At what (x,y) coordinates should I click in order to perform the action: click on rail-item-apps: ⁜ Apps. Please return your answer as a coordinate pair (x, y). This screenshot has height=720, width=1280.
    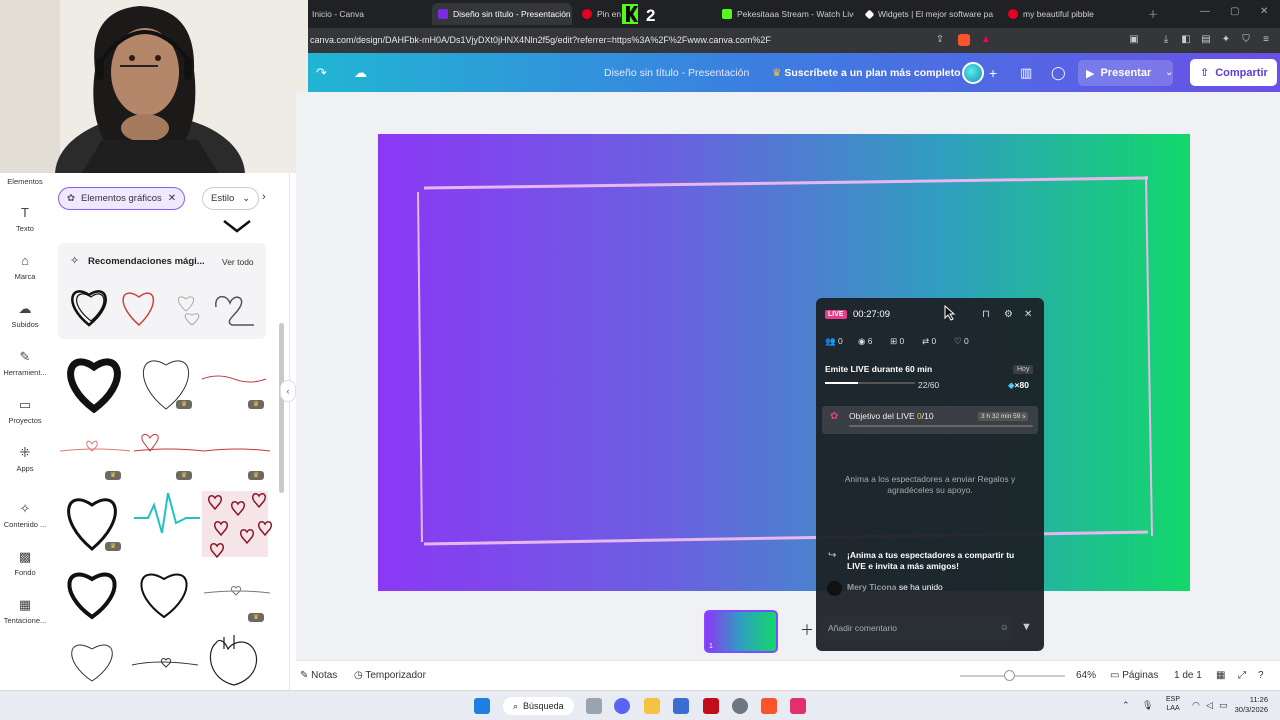
    Looking at the image, I should click on (25, 459).